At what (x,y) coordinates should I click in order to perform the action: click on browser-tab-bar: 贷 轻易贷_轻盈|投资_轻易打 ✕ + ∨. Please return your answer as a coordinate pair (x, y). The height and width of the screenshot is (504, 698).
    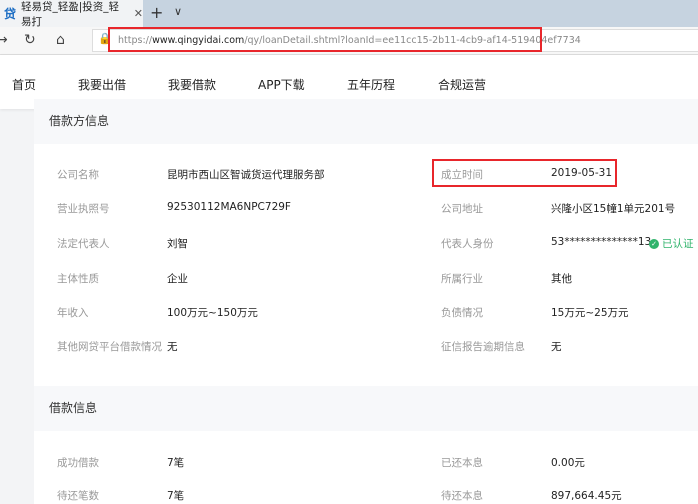
    Looking at the image, I should click on (349, 14).